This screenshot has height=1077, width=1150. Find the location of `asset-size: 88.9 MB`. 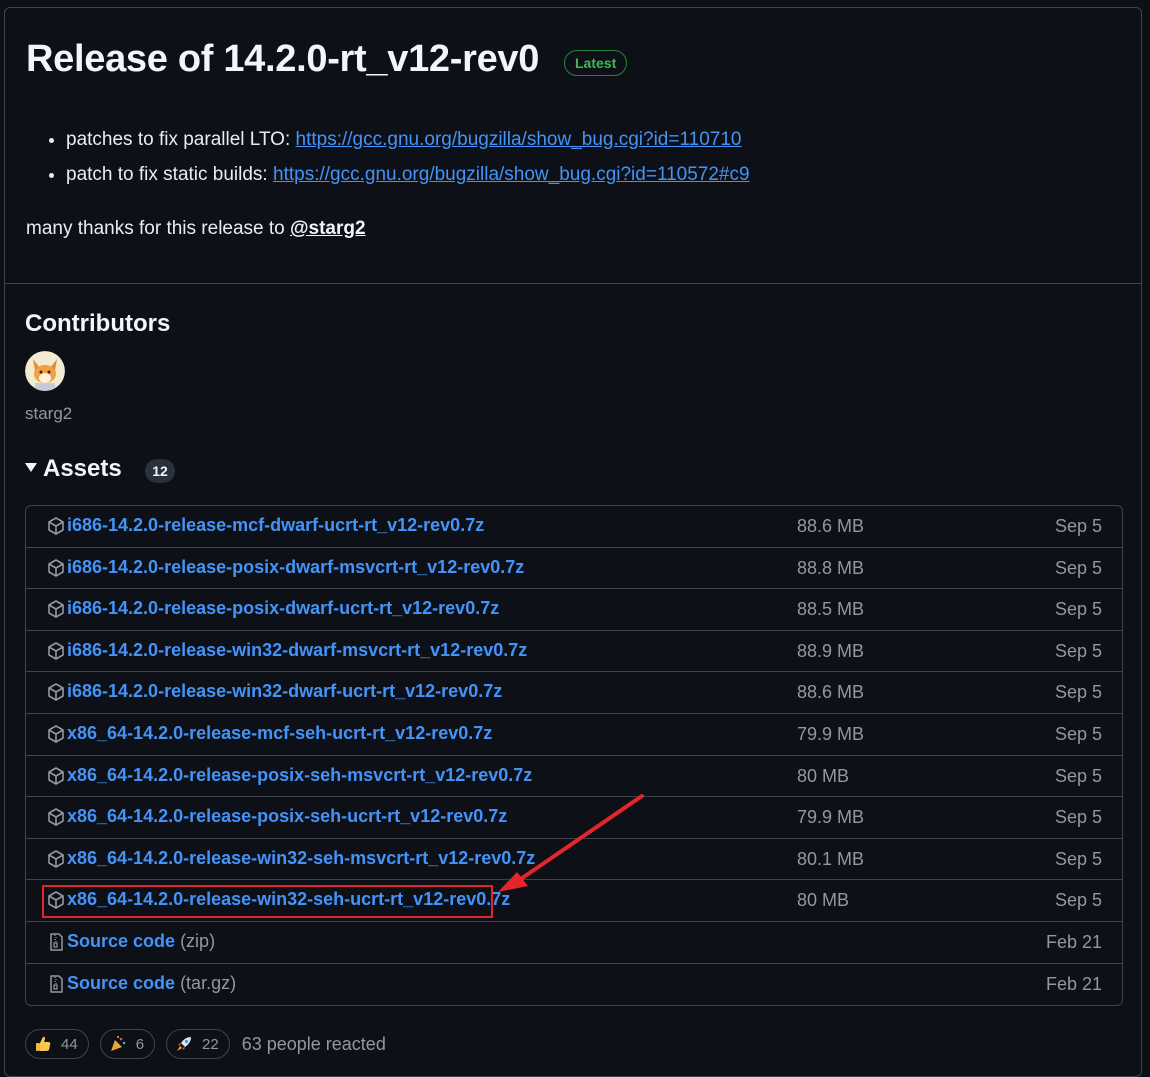

asset-size: 88.9 MB is located at coordinates (831, 651).